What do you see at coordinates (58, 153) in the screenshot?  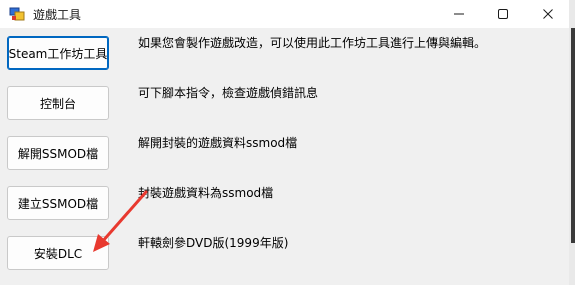 I see `unpack-ssmod-button: 解開SSMOD檔` at bounding box center [58, 153].